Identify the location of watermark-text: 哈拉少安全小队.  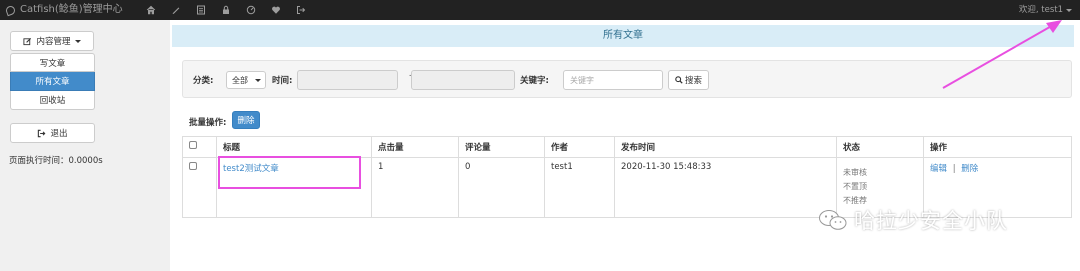
(931, 221).